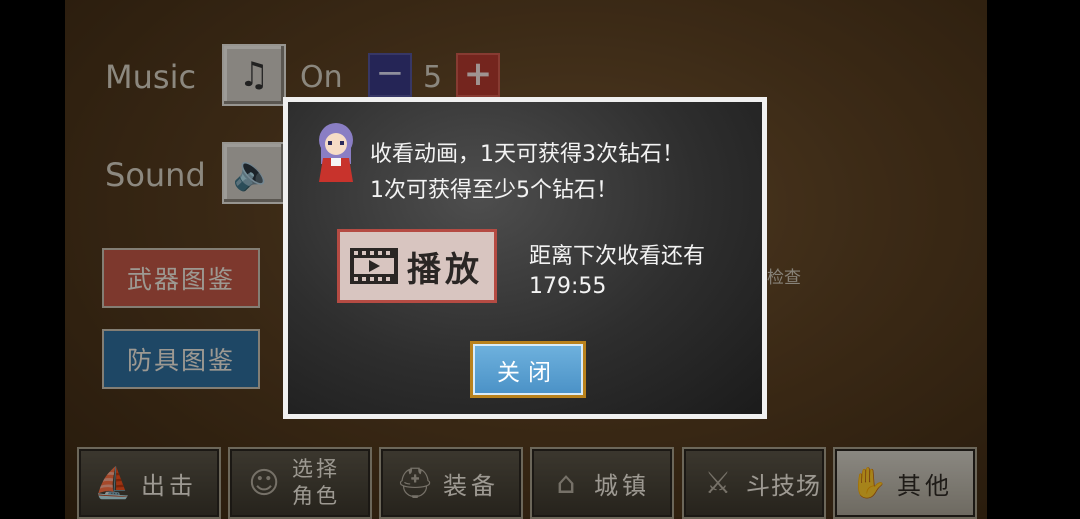 Image resolution: width=1080 pixels, height=519 pixels. I want to click on play-label: 播放, so click(445, 269).